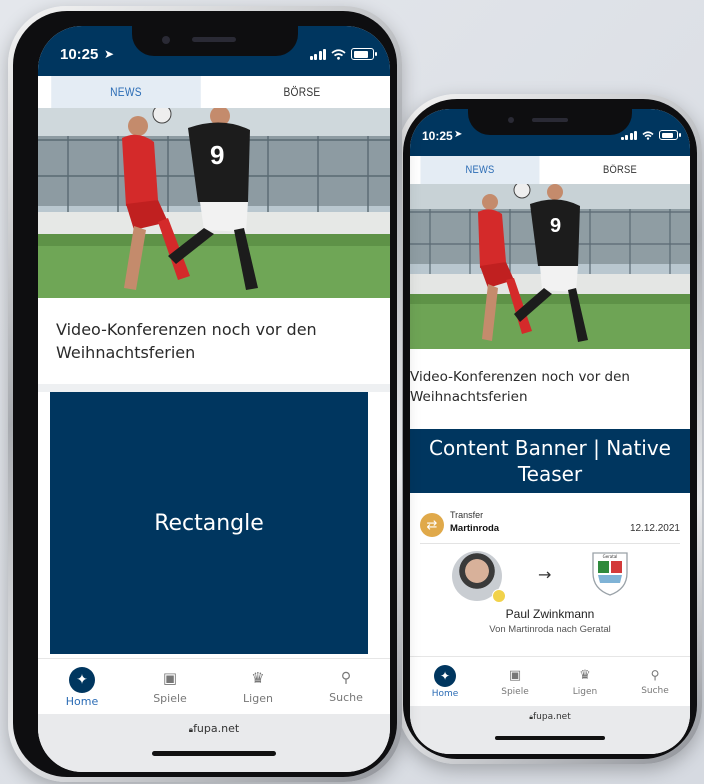  I want to click on transfer-date: 12.12.2021, so click(654, 528).